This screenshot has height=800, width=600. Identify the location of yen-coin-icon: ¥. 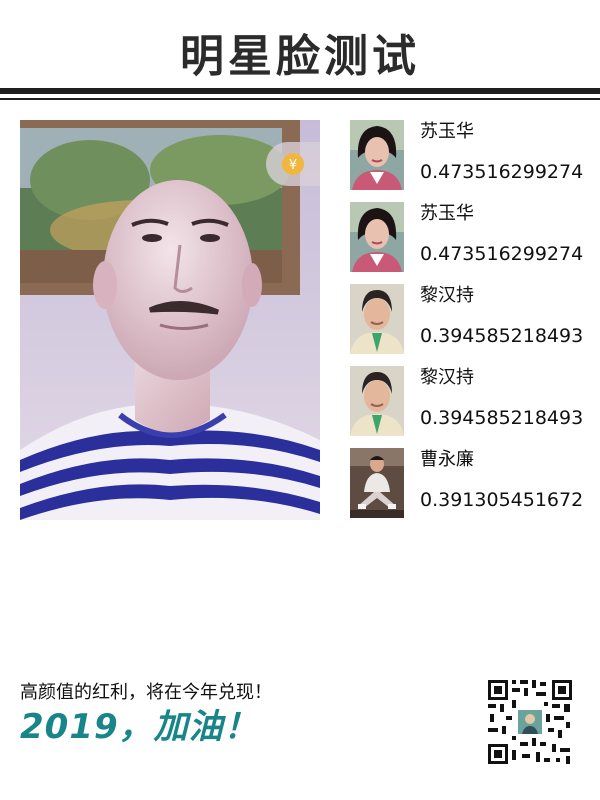
(293, 165).